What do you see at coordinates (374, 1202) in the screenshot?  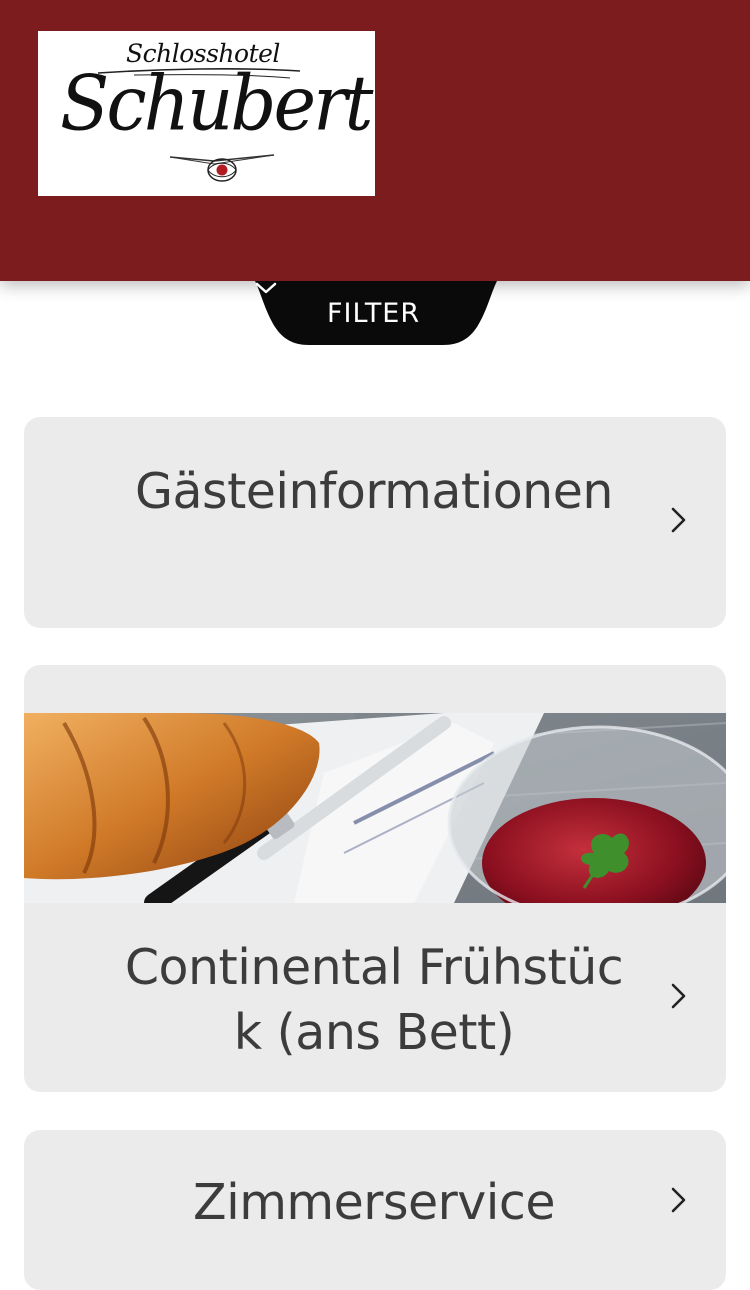 I see `card-title: Zimmerservice` at bounding box center [374, 1202].